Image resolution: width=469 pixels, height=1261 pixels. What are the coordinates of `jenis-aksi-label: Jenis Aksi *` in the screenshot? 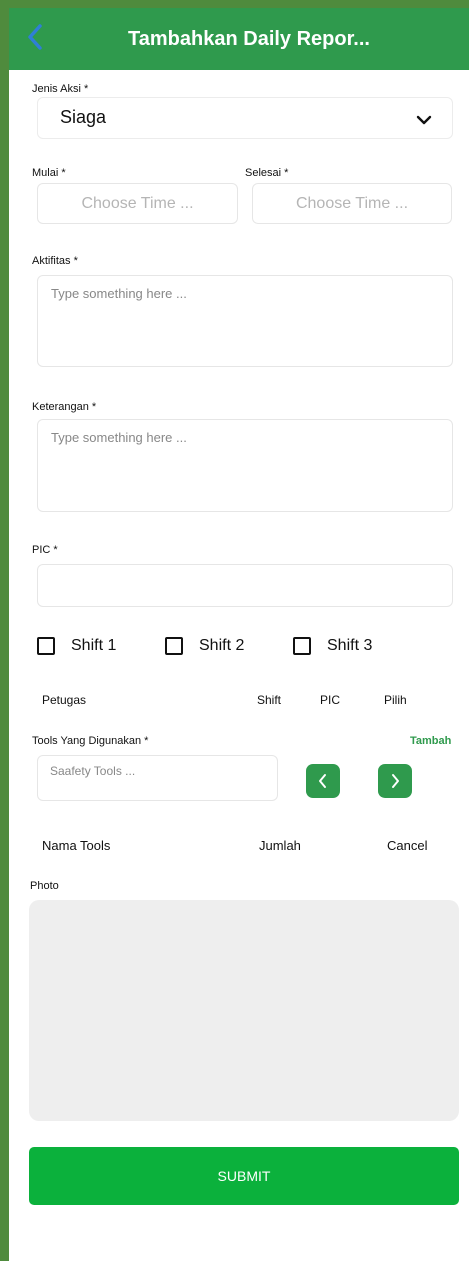 It's located at (60, 89).